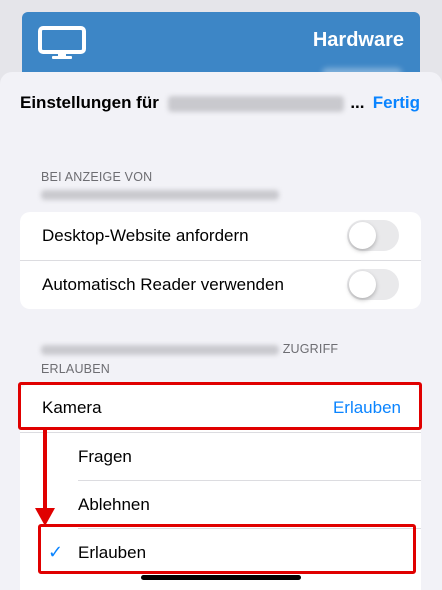 This screenshot has height=590, width=442. What do you see at coordinates (366, 407) in the screenshot?
I see `camera-value: Erlauben` at bounding box center [366, 407].